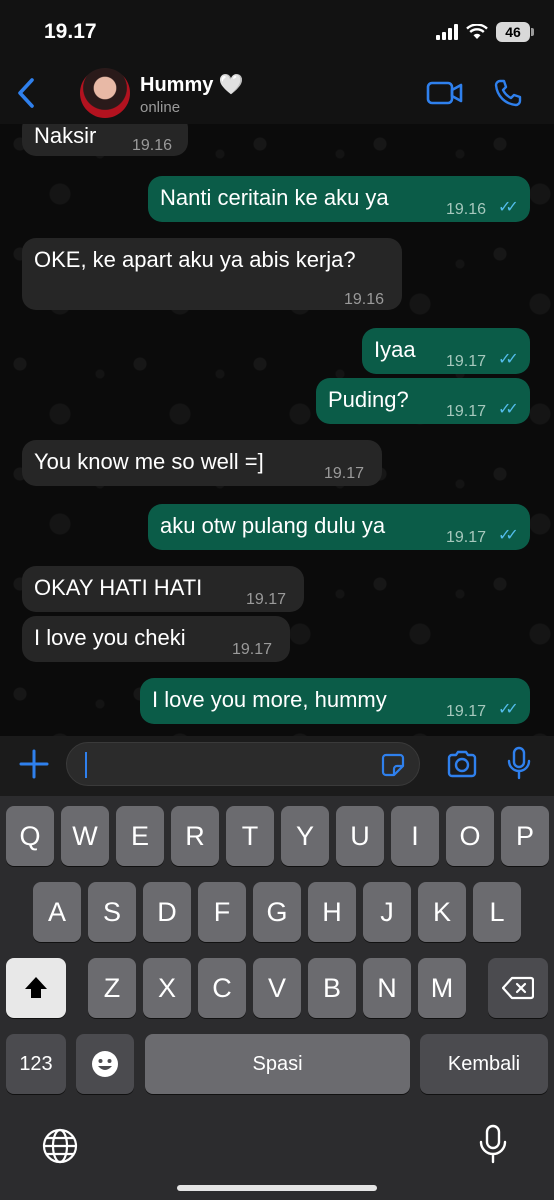 The height and width of the screenshot is (1200, 554). Describe the element at coordinates (212, 274) in the screenshot. I see `message-incoming: OKE, ke apart aku ya abis kerja? 19.16` at that location.